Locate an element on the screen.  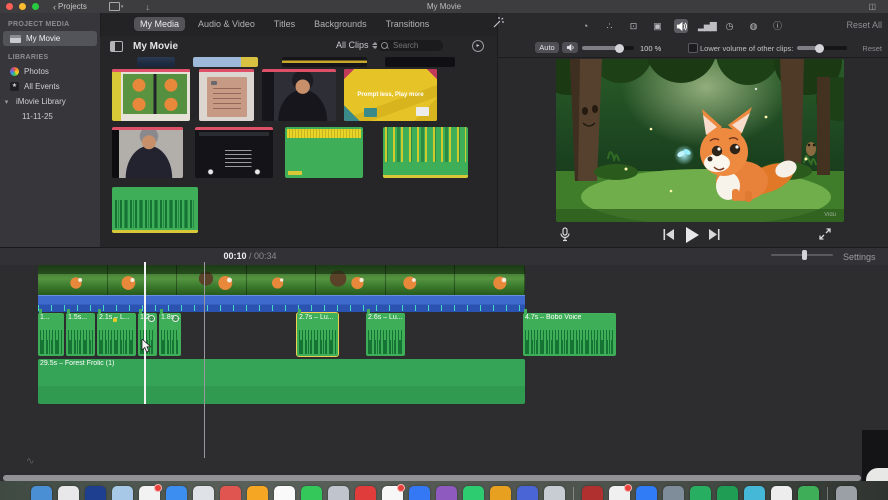
media-thumb-sliver-blue is located at coordinates (156, 62).